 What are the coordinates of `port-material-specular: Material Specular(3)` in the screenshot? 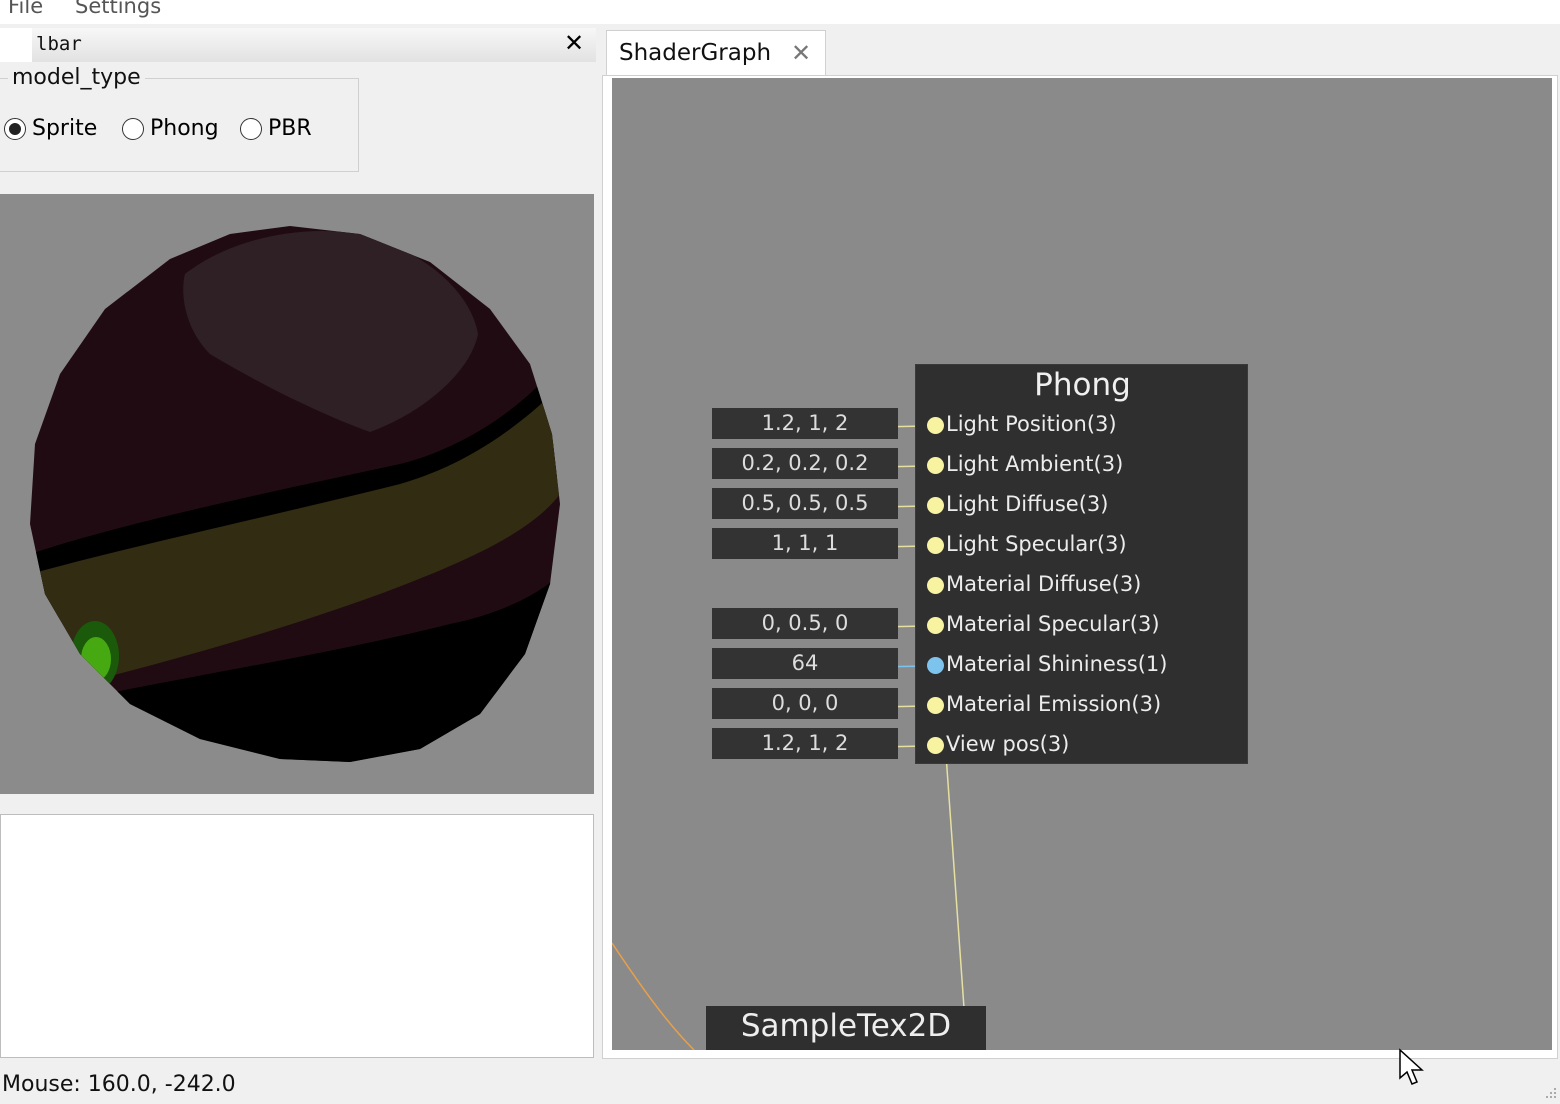 It's located at (1053, 624).